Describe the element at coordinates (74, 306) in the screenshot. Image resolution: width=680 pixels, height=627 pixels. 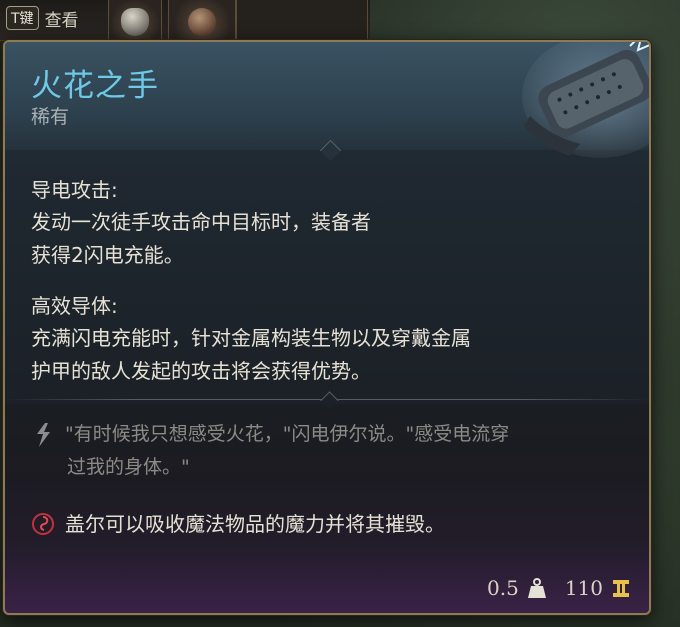
I see `ability-title: 高效导体:` at that location.